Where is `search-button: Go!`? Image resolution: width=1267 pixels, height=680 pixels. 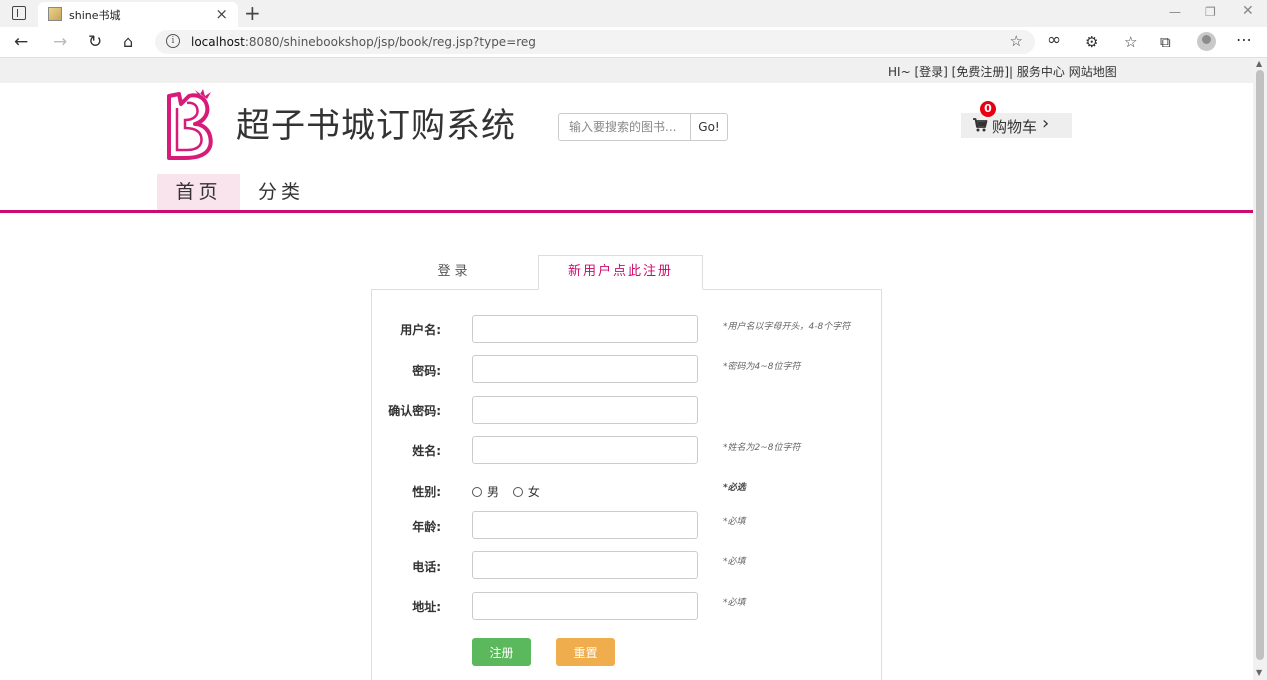
search-button: Go! is located at coordinates (709, 127).